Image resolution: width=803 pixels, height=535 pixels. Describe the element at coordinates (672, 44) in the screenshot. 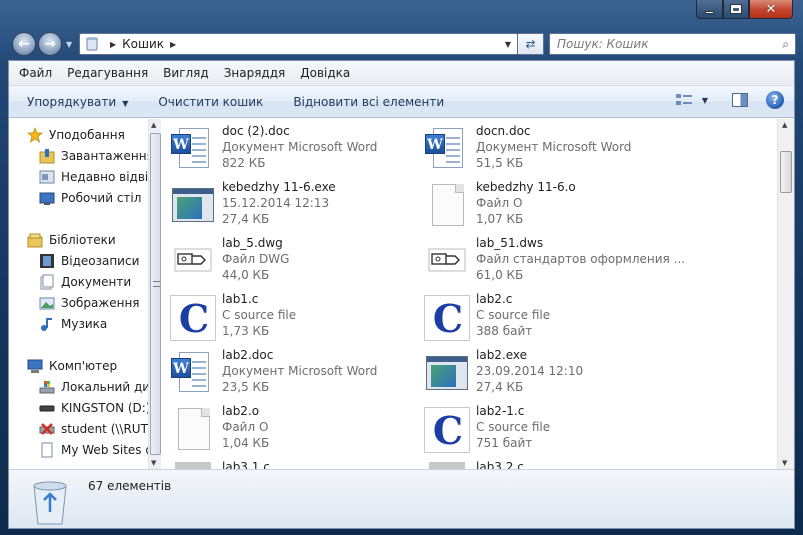

I see `search-input: Пошук: Кошик ⌕` at that location.